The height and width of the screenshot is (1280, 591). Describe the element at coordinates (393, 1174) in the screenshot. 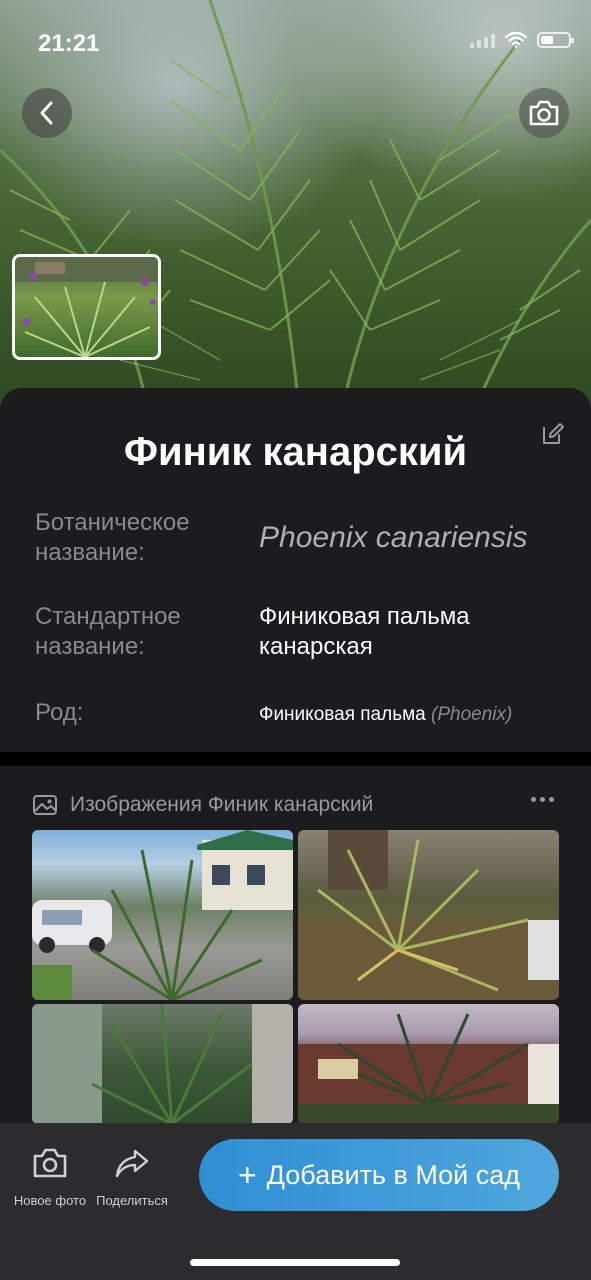

I see `add-to-garden-label: Добавить в Мой сад` at that location.